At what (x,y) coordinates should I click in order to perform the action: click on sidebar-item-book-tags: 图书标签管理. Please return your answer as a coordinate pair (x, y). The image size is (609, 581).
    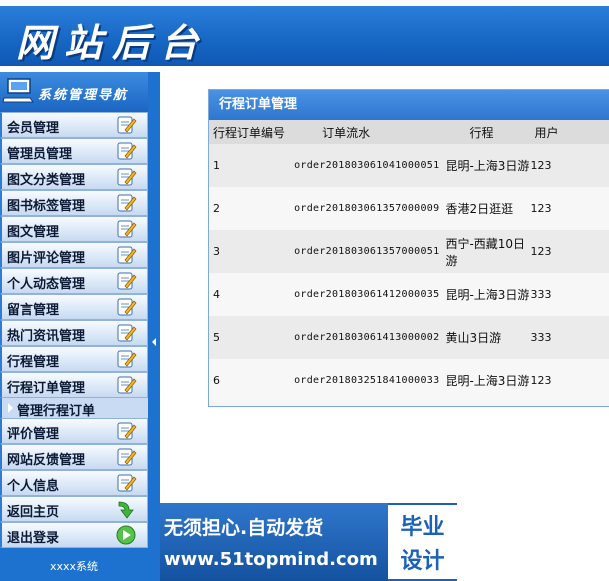
    Looking at the image, I should click on (74, 203).